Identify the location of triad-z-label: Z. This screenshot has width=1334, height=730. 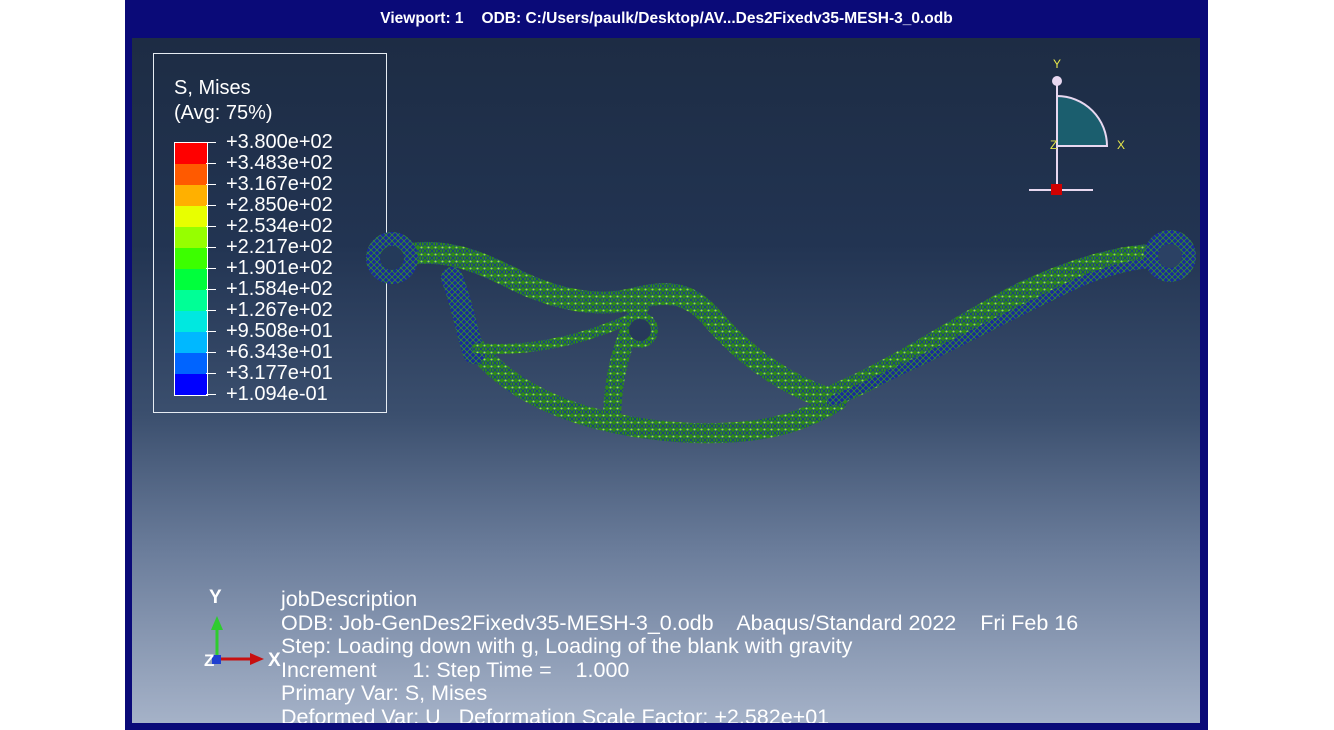
(1053, 145).